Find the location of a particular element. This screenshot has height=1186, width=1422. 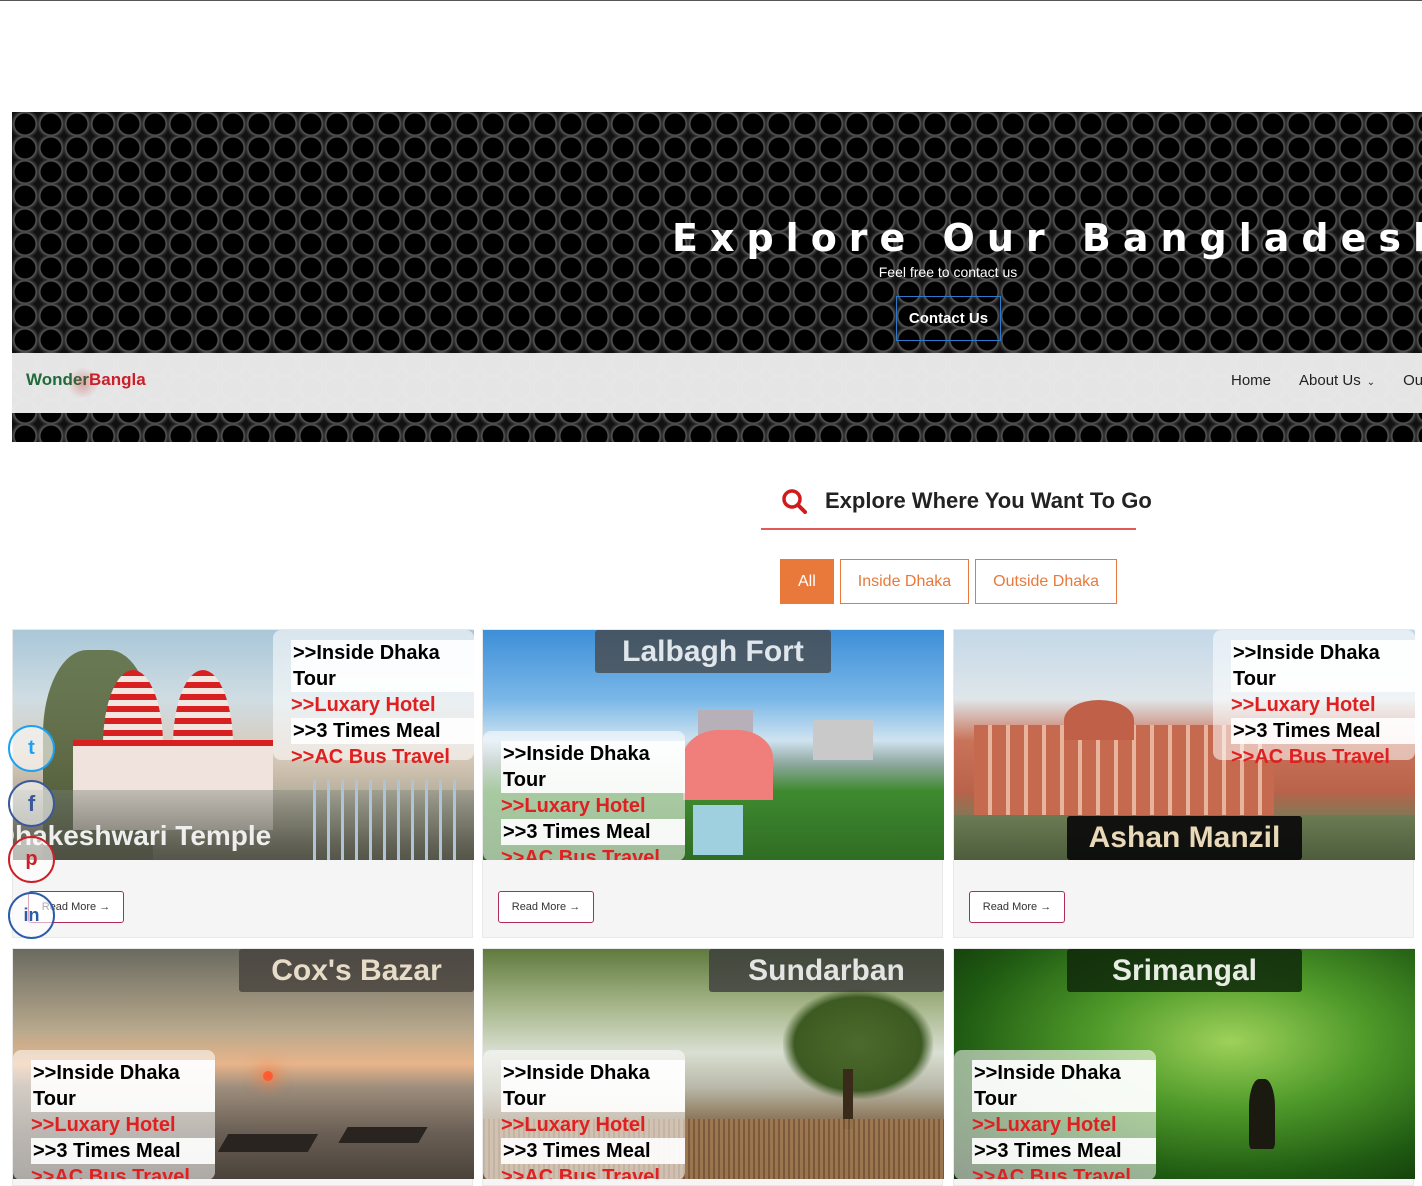

nav-item-about-us-label: About Us is located at coordinates (1330, 380).